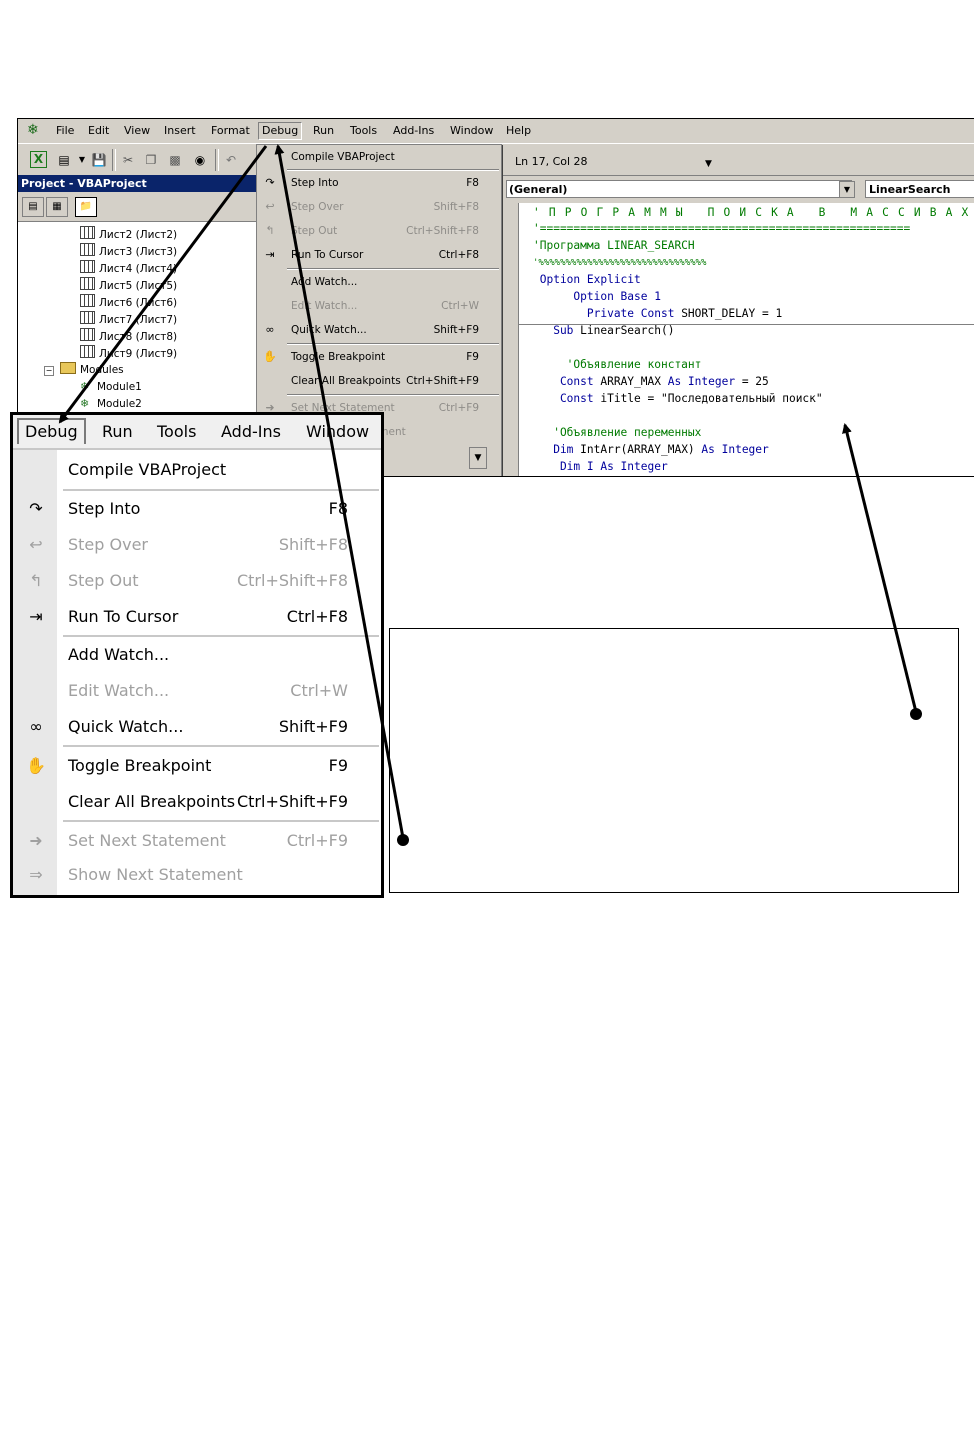 The image size is (974, 1449). What do you see at coordinates (86, 207) in the screenshot?
I see `toggle-folders-icon: 📁` at bounding box center [86, 207].